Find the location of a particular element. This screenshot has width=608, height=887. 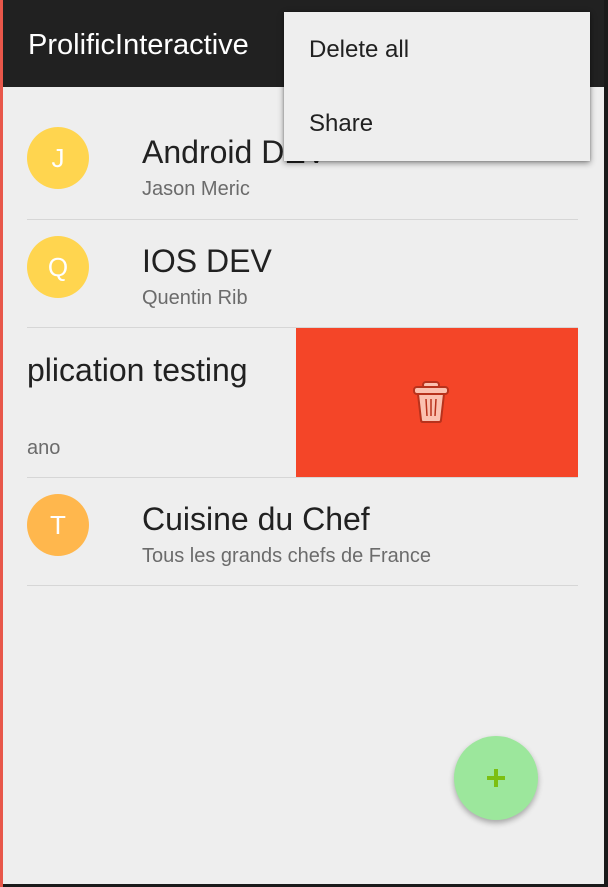

list-item: Q IOS DEV Quentin Rib is located at coordinates (303, 273).